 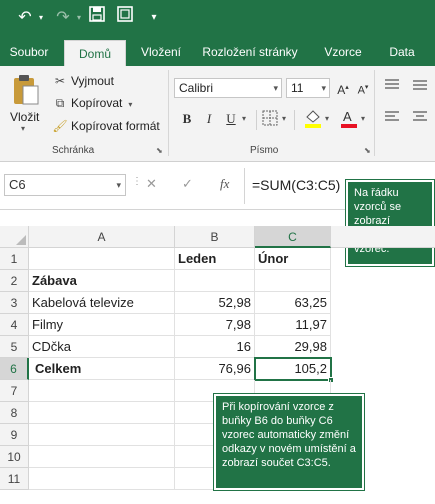 I want to click on increase-font-icon: A▴, so click(x=343, y=88).